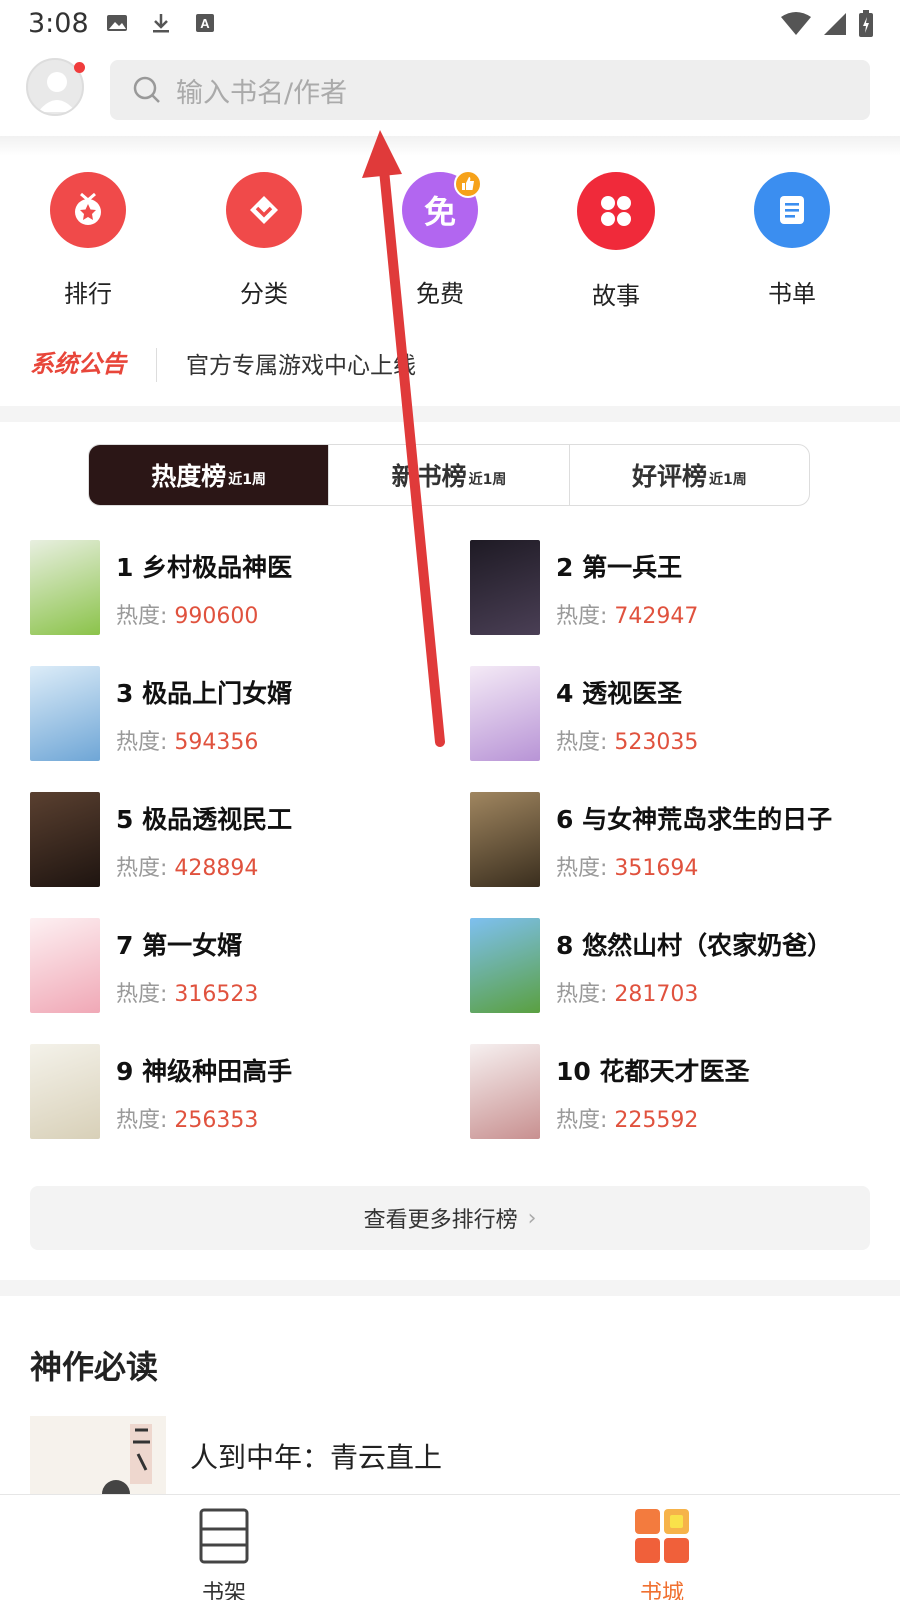  What do you see at coordinates (450, 146) in the screenshot?
I see `header-shadow` at bounding box center [450, 146].